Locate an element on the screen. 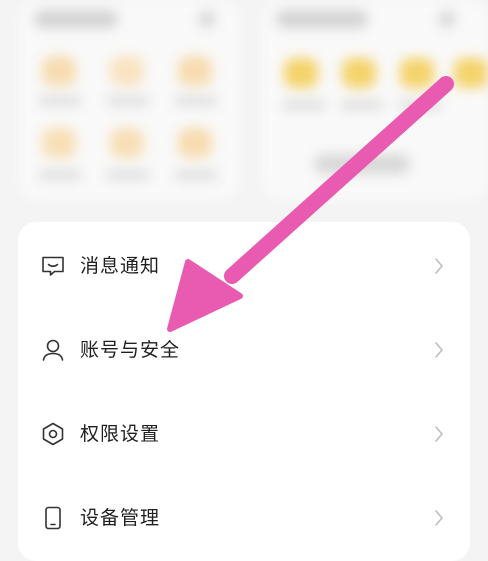 Image resolution: width=488 pixels, height=561 pixels. user-icon is located at coordinates (53, 350).